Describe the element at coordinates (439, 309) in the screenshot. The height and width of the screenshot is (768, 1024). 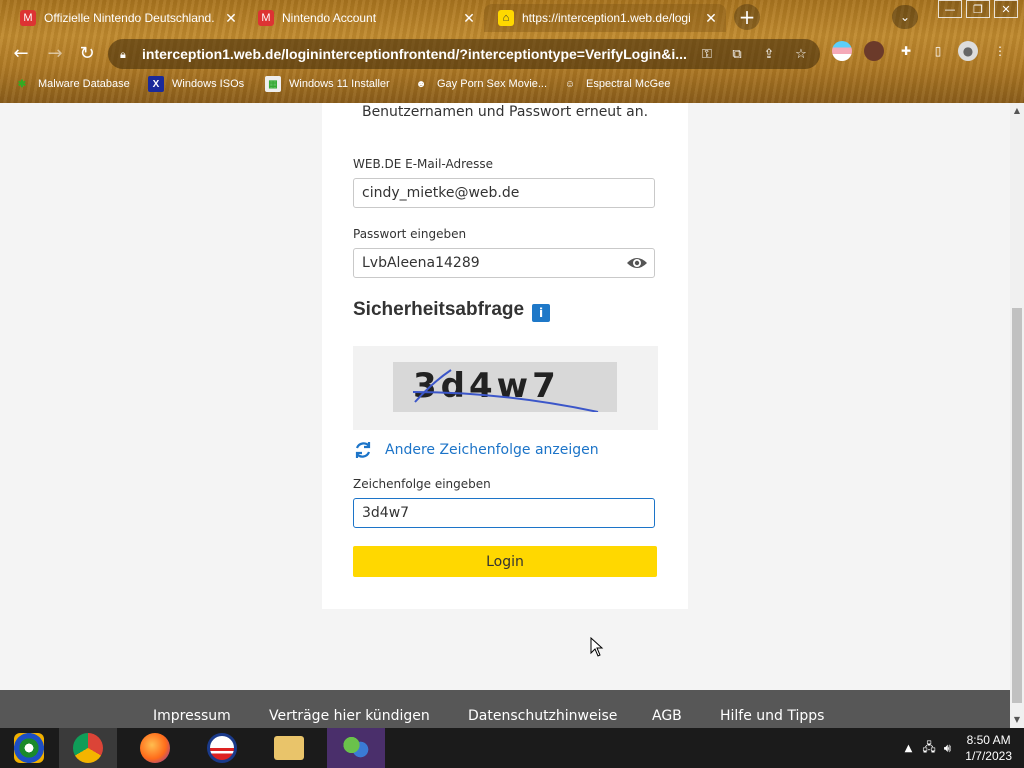
I see `security-heading: Sicherheitsabfrage` at that location.